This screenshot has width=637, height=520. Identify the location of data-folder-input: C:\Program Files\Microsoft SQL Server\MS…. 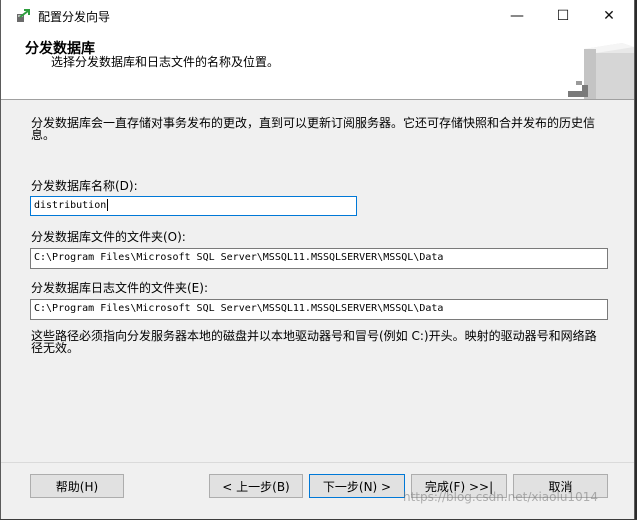
(319, 258).